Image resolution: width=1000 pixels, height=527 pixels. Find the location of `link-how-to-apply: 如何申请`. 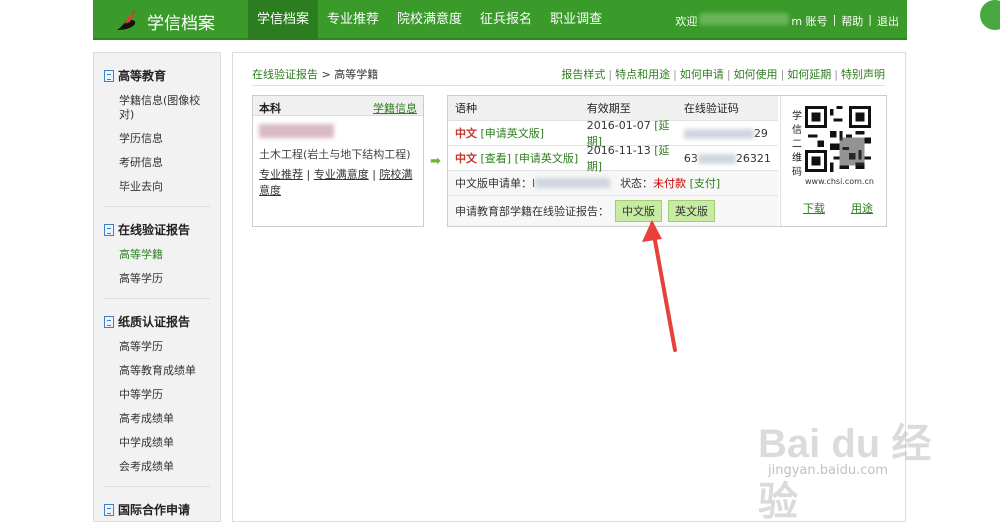

link-how-to-apply: 如何申请 is located at coordinates (702, 74).